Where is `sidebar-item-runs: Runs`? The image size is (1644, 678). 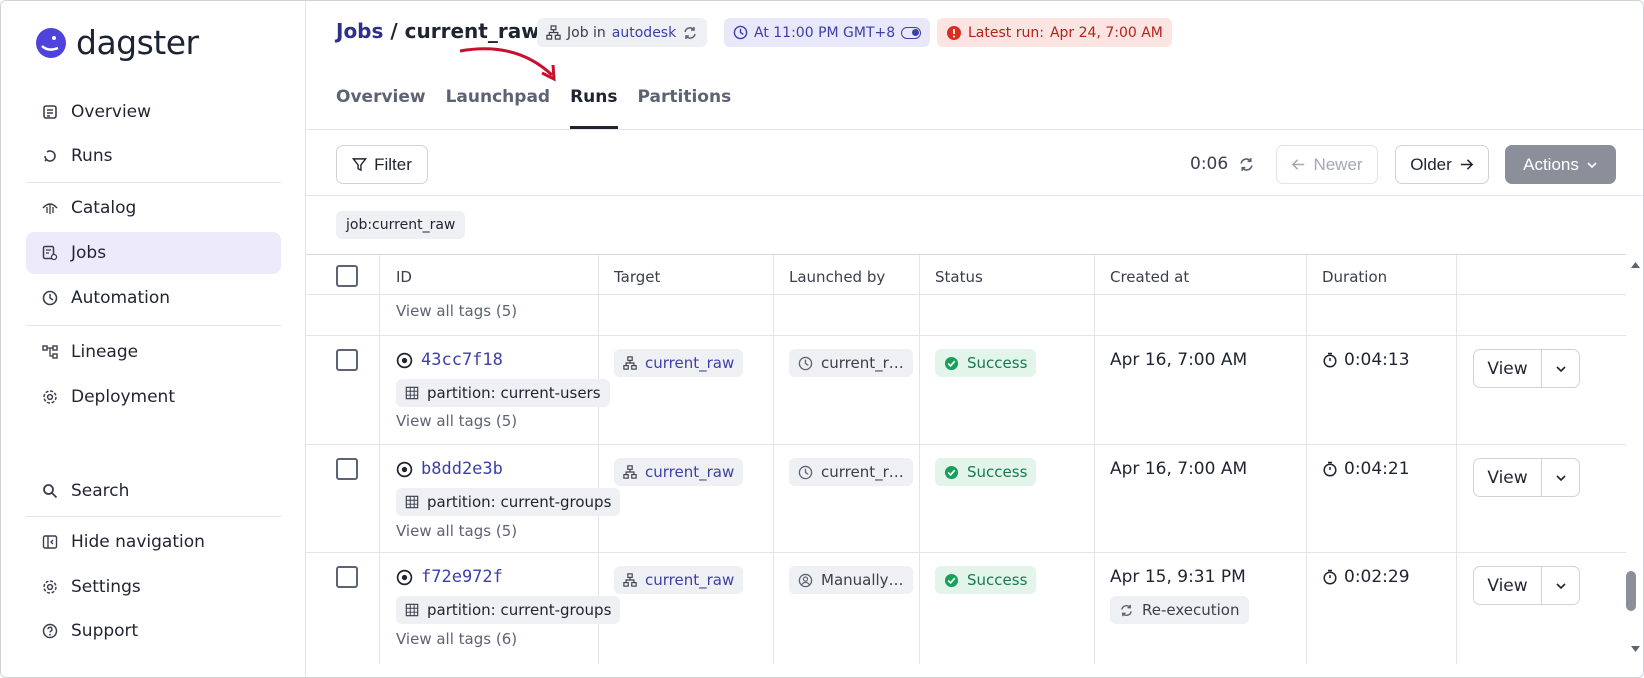
sidebar-item-runs: Runs is located at coordinates (153, 156).